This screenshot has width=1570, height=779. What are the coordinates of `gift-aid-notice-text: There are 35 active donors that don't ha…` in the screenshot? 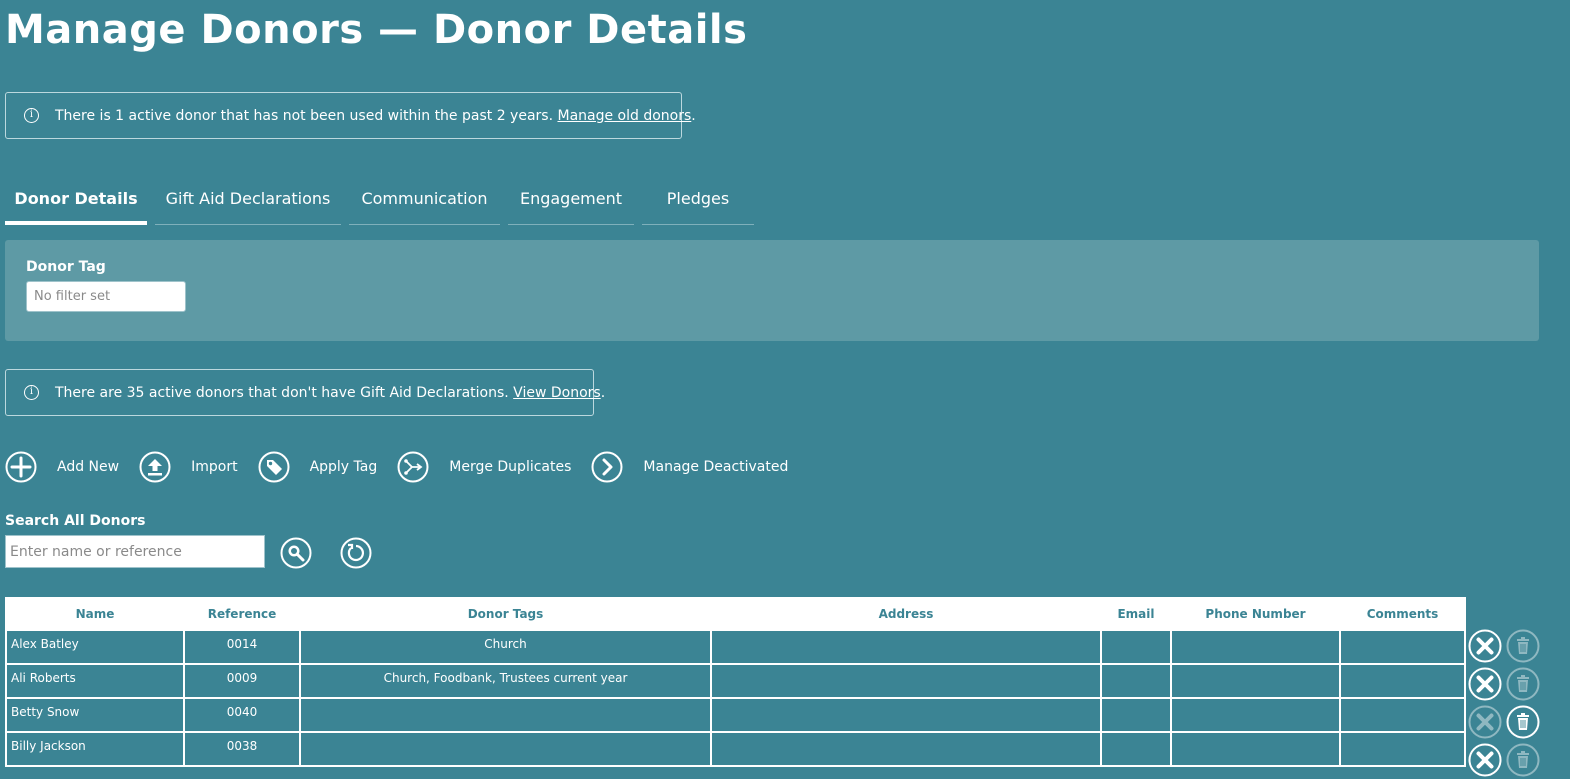 It's located at (282, 392).